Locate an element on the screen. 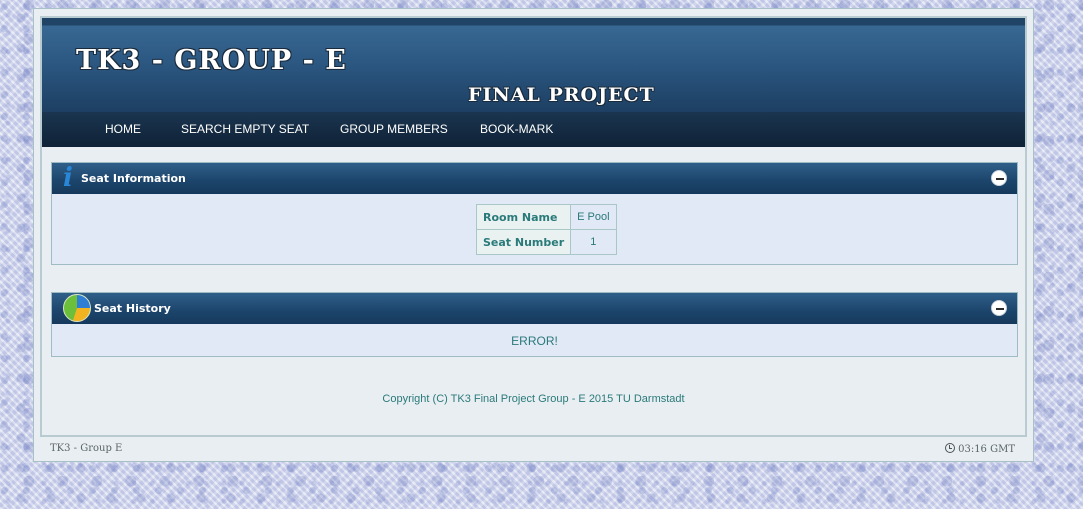 The width and height of the screenshot is (1083, 509). seat-history-title: Seat History is located at coordinates (132, 308).